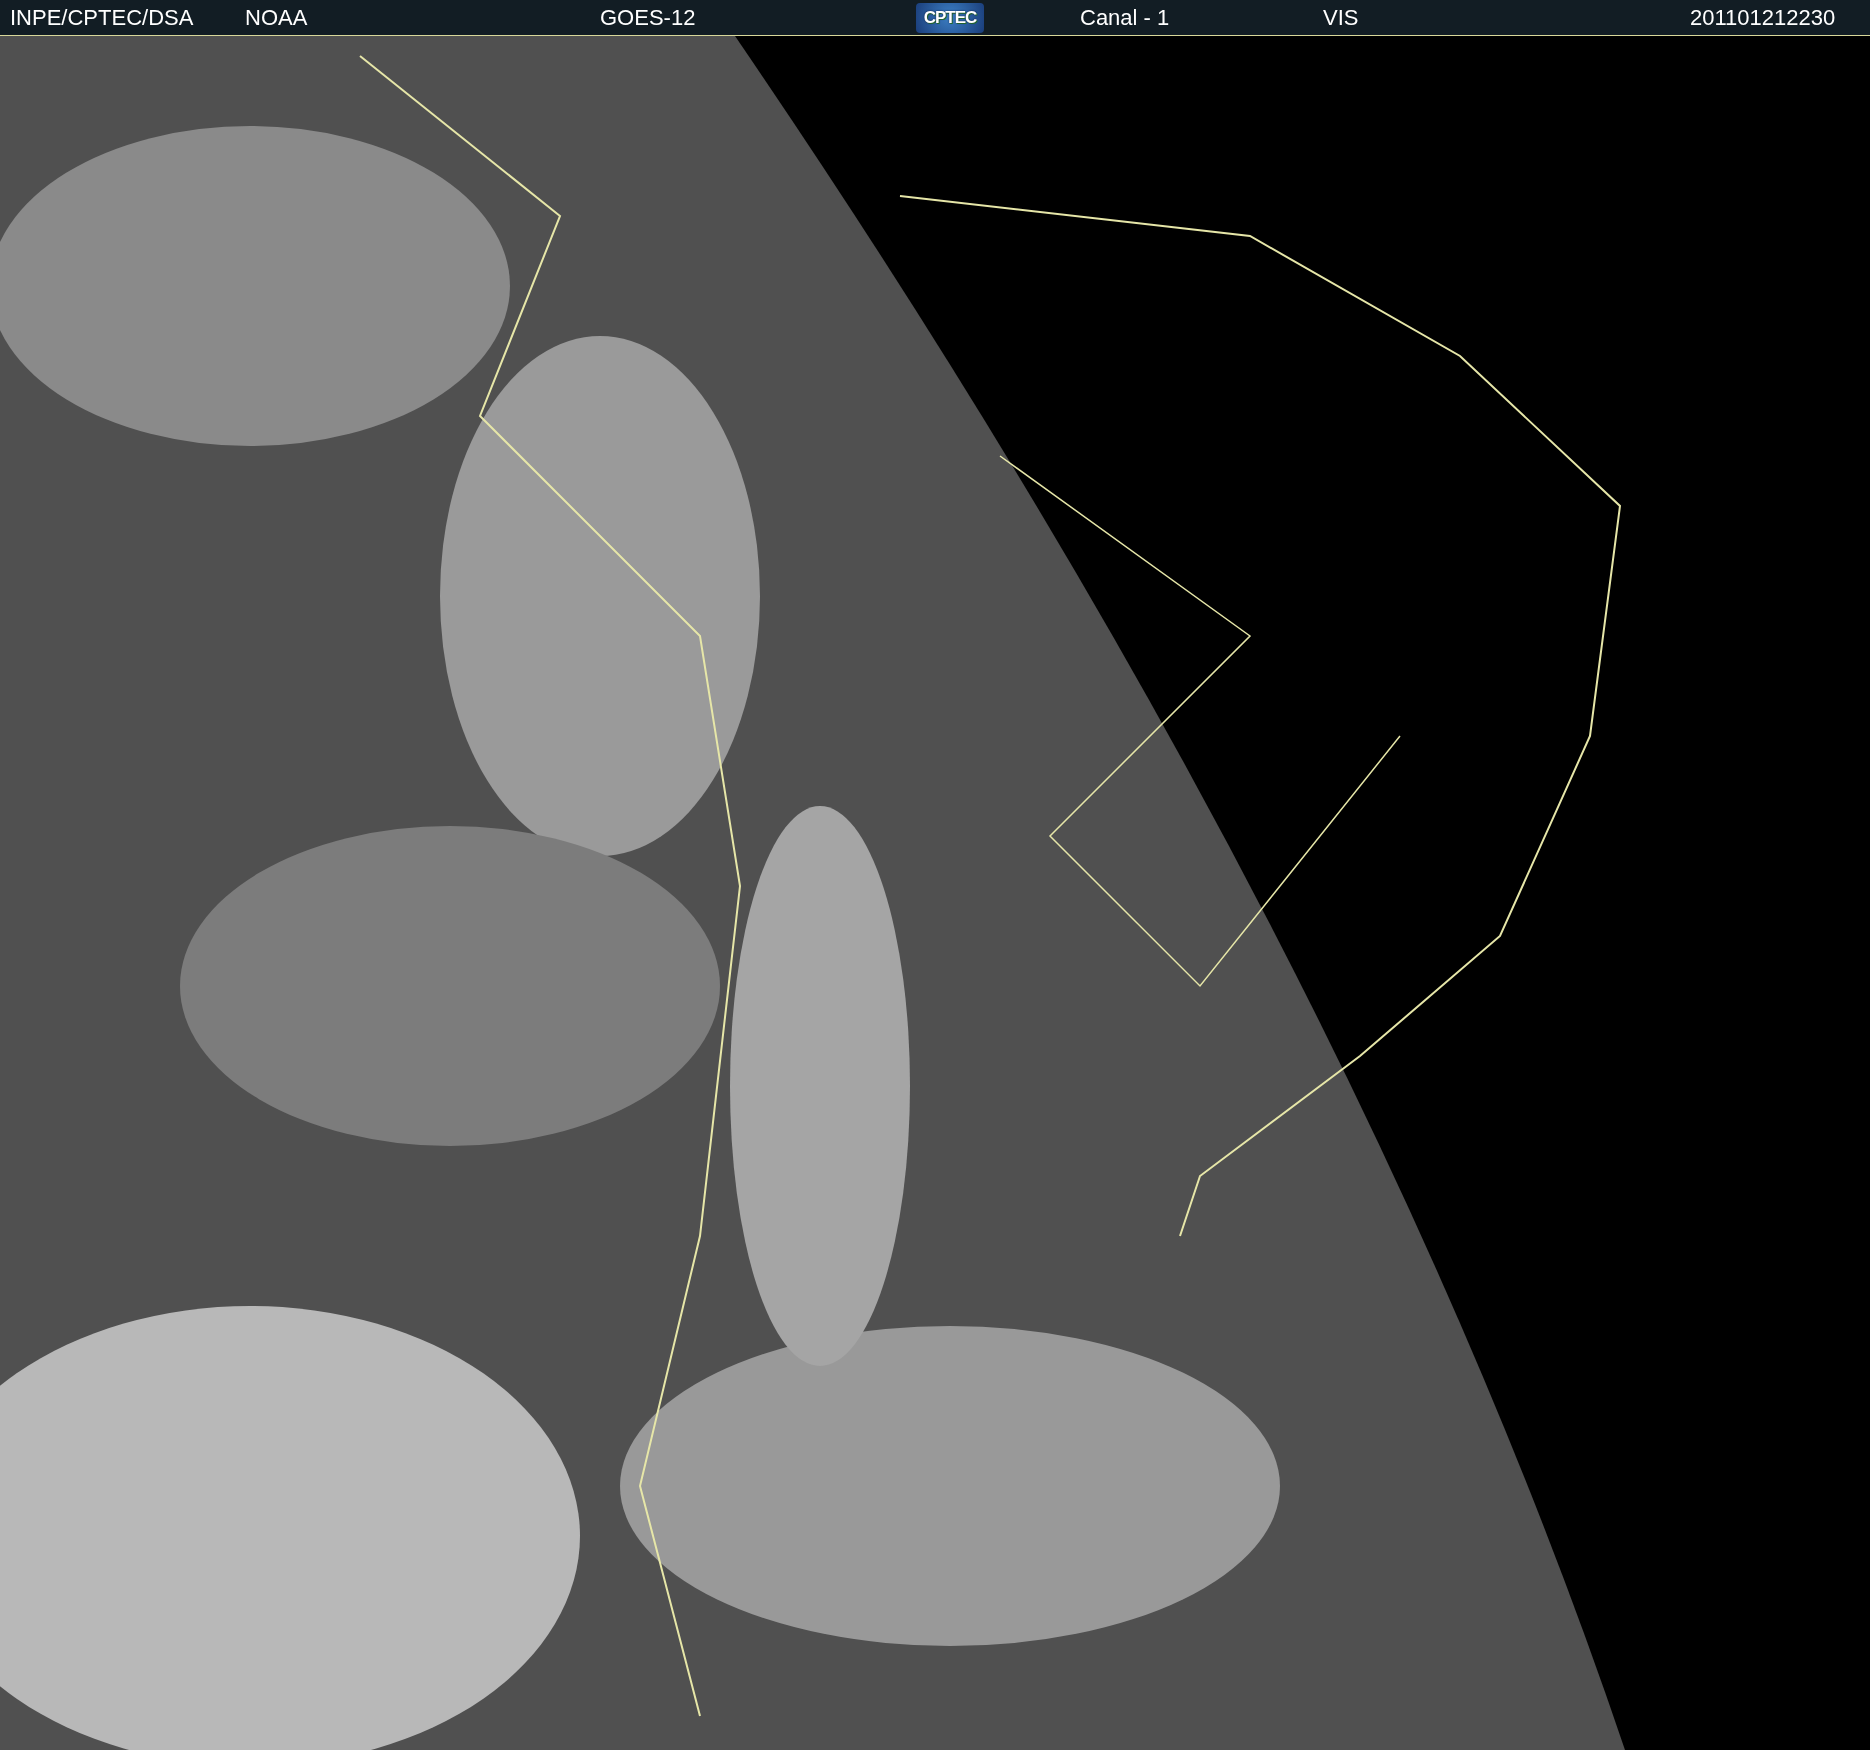  Describe the element at coordinates (1125, 17) in the screenshot. I see `channel-label: Canal - 1` at that location.